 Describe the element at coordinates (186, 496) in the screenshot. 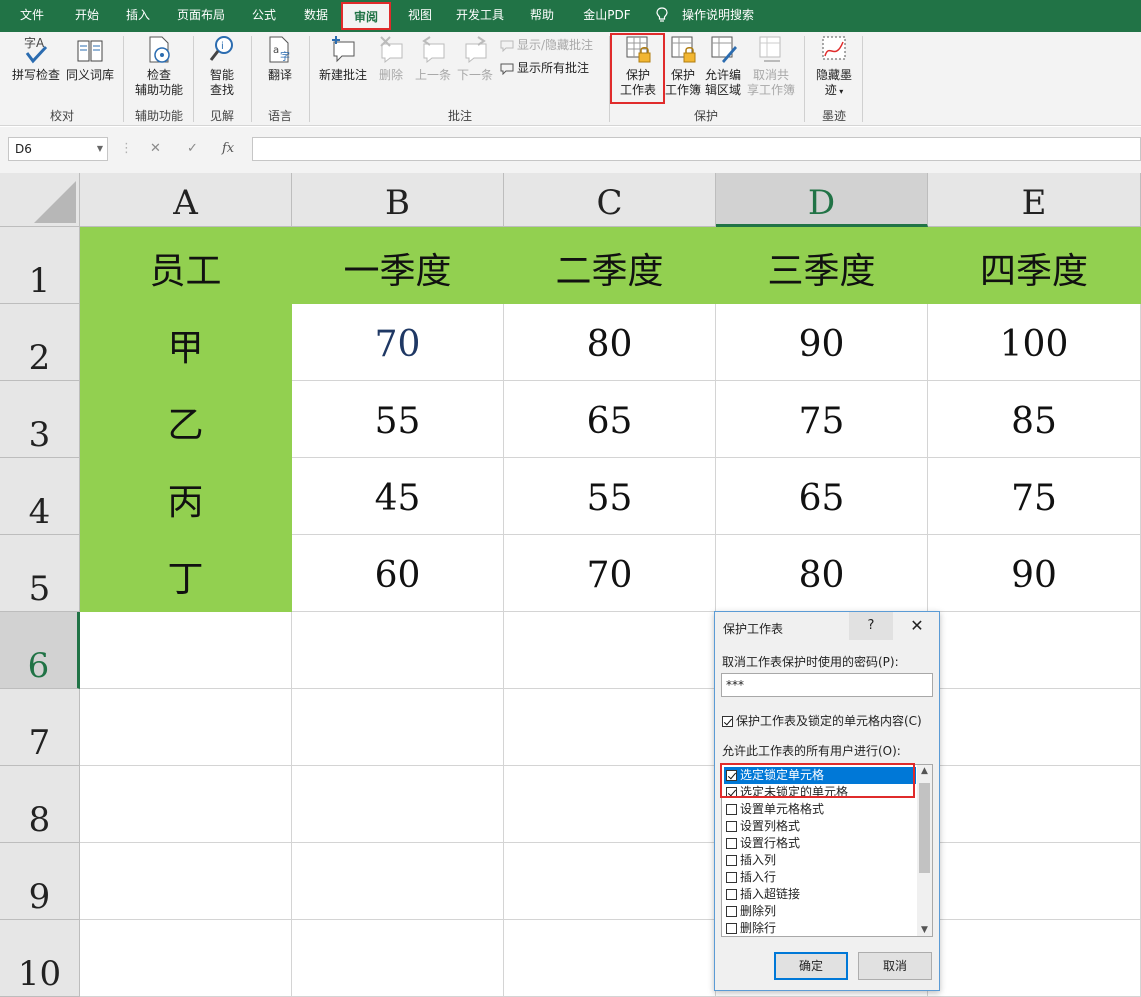

I see `cell-a4: 丙` at that location.